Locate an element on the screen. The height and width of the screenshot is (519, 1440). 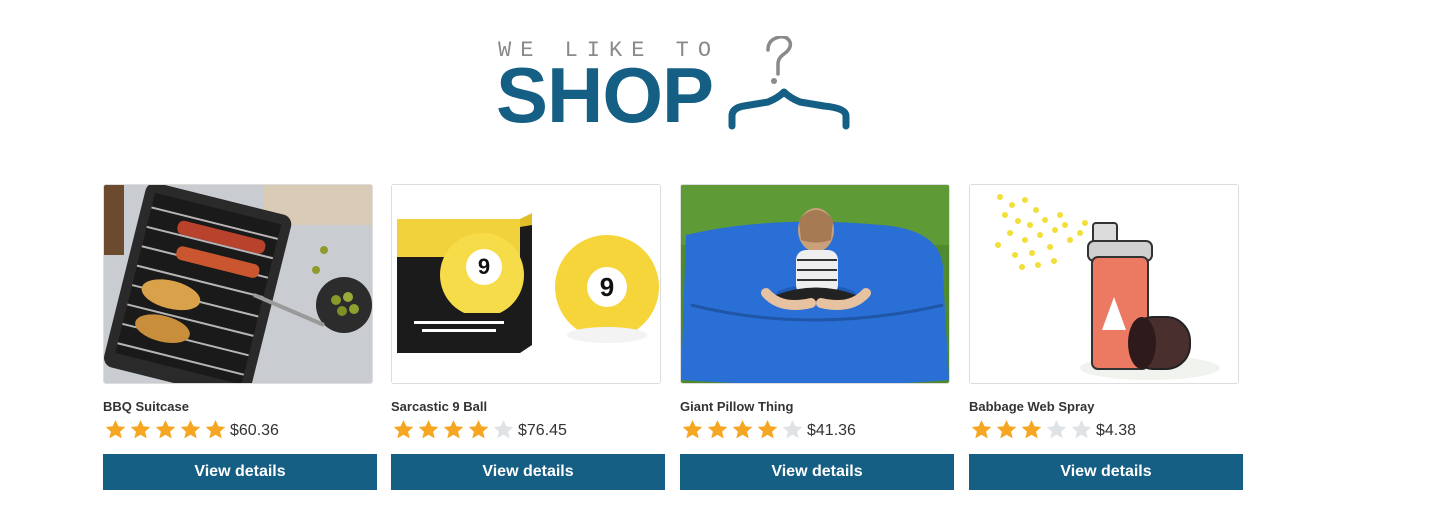
hanger-icon is located at coordinates (789, 83).